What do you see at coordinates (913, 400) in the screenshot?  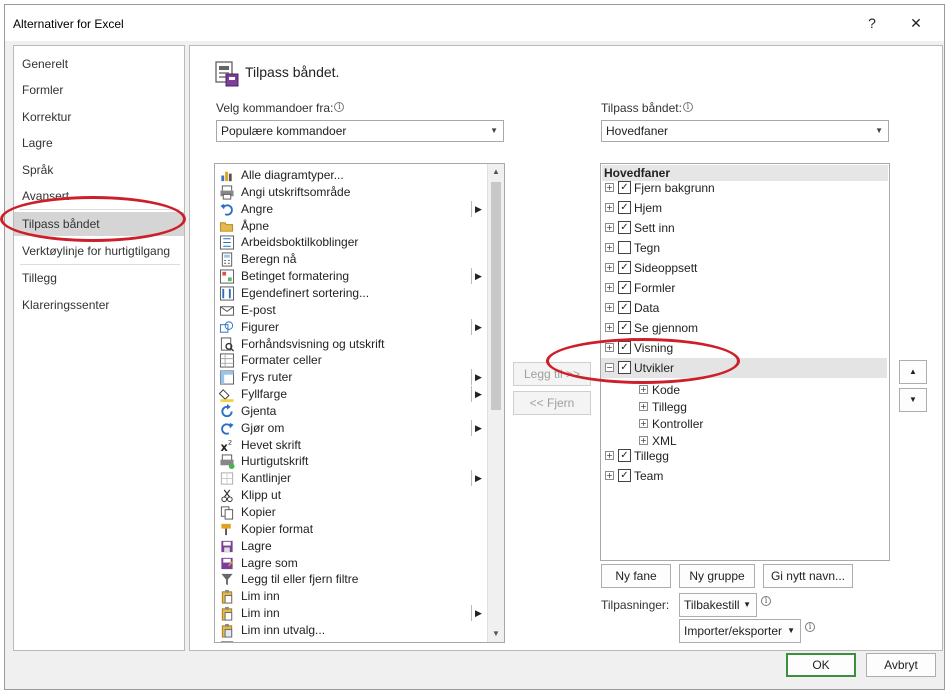 I see `move-down-button: ▼` at bounding box center [913, 400].